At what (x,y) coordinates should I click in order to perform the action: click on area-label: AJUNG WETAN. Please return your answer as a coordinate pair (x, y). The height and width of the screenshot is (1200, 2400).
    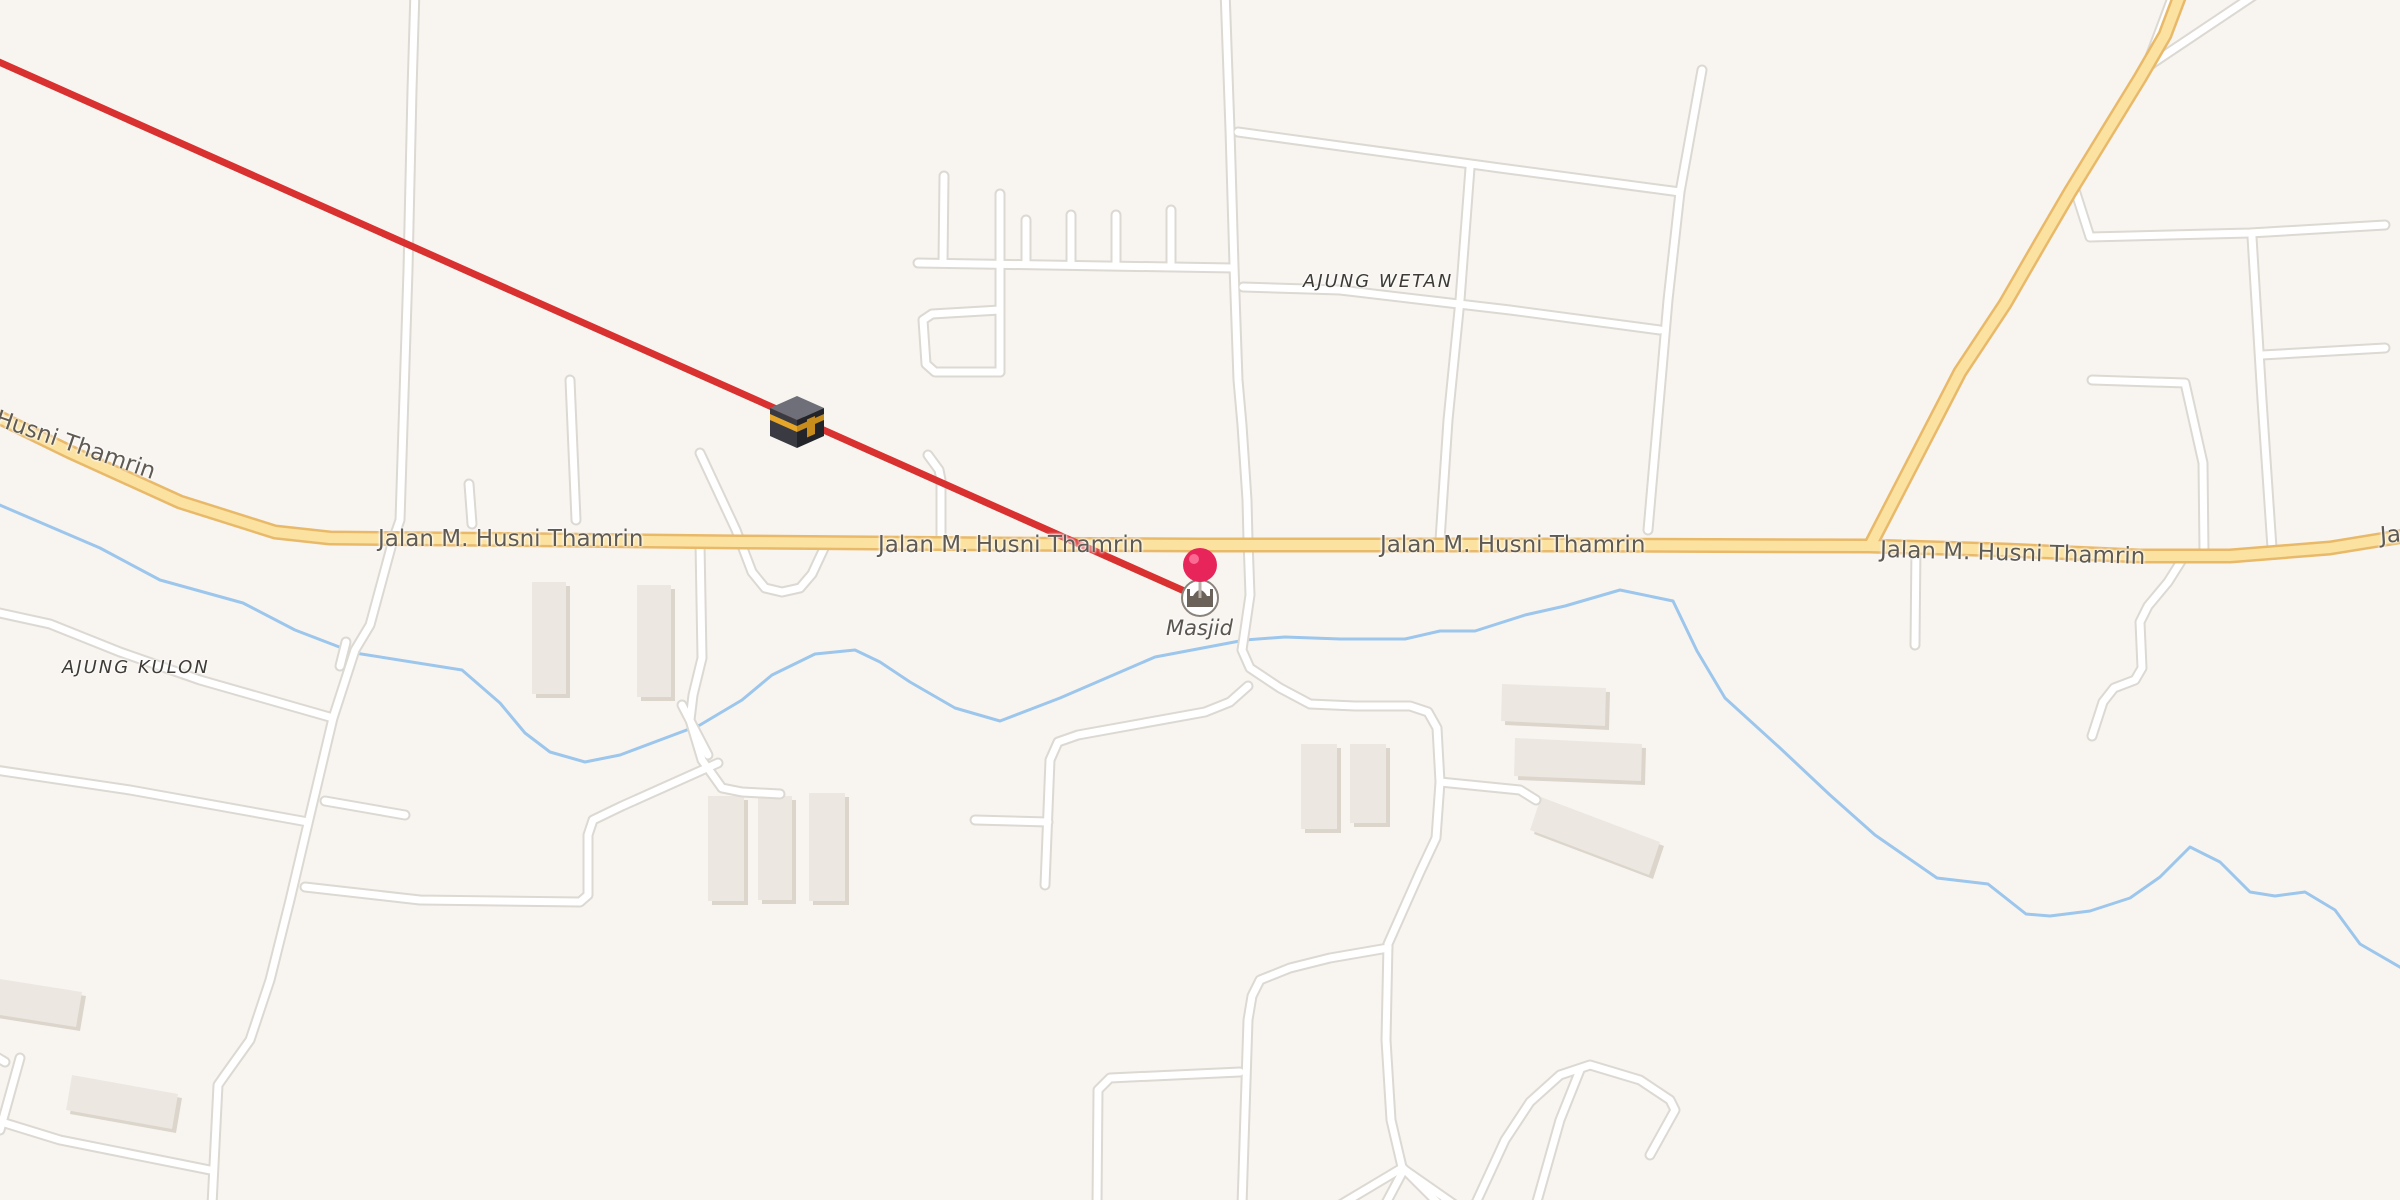
    Looking at the image, I should click on (1378, 281).